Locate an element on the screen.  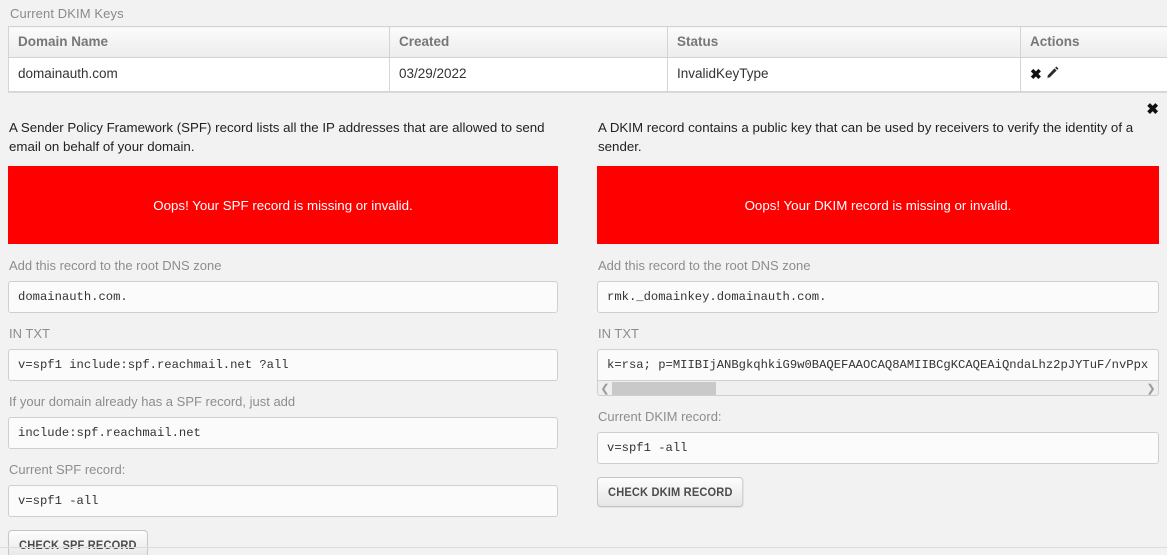
scroll-right-arrow-icon: ❯ is located at coordinates (1151, 388).